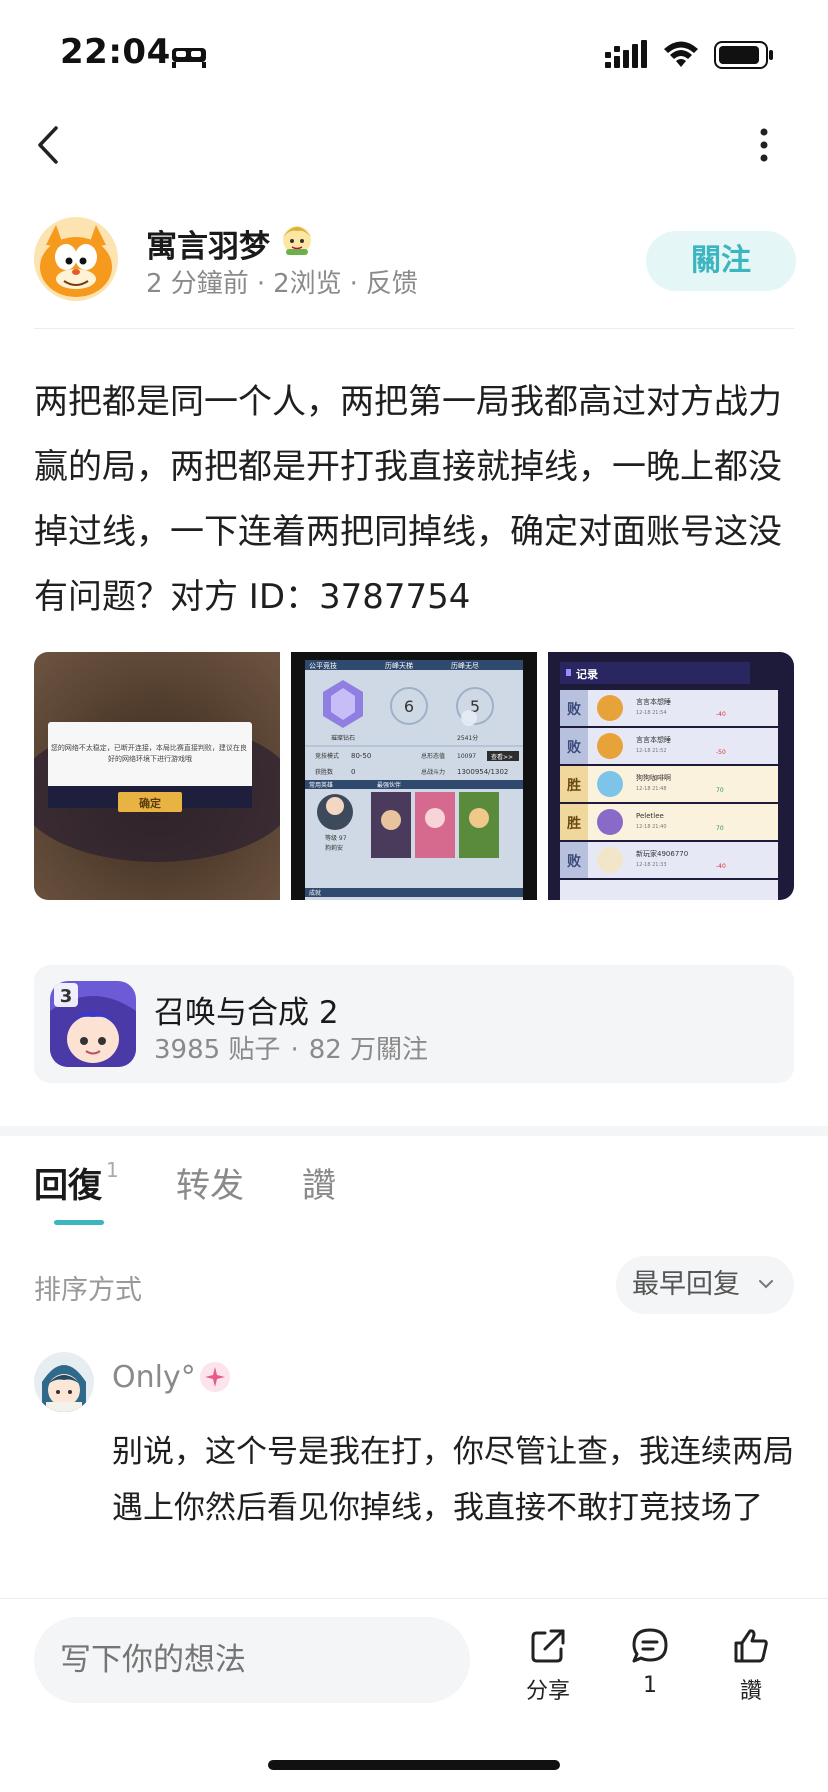 The image size is (828, 1792). Describe the element at coordinates (392, 284) in the screenshot. I see `feedback-link: 反馈` at that location.